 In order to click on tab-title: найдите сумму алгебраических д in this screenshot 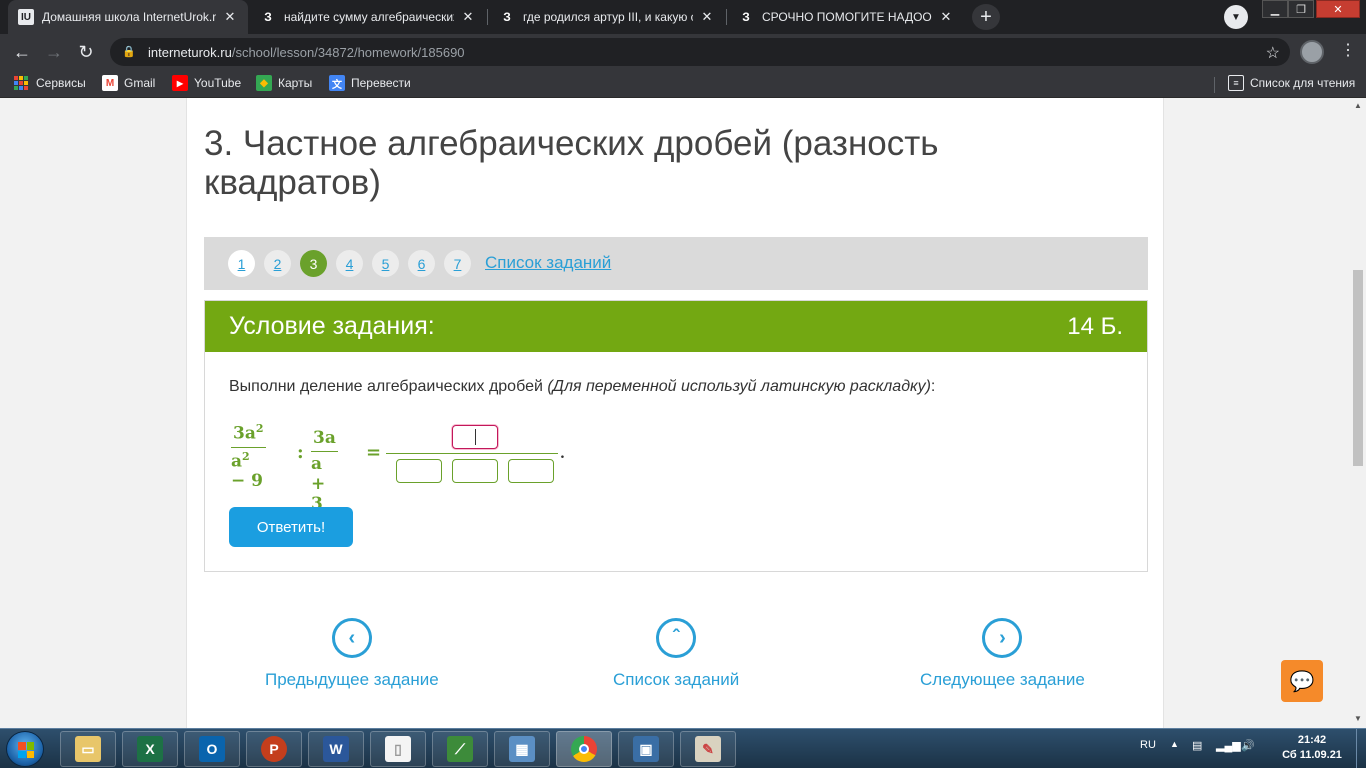, I will do `click(369, 17)`.